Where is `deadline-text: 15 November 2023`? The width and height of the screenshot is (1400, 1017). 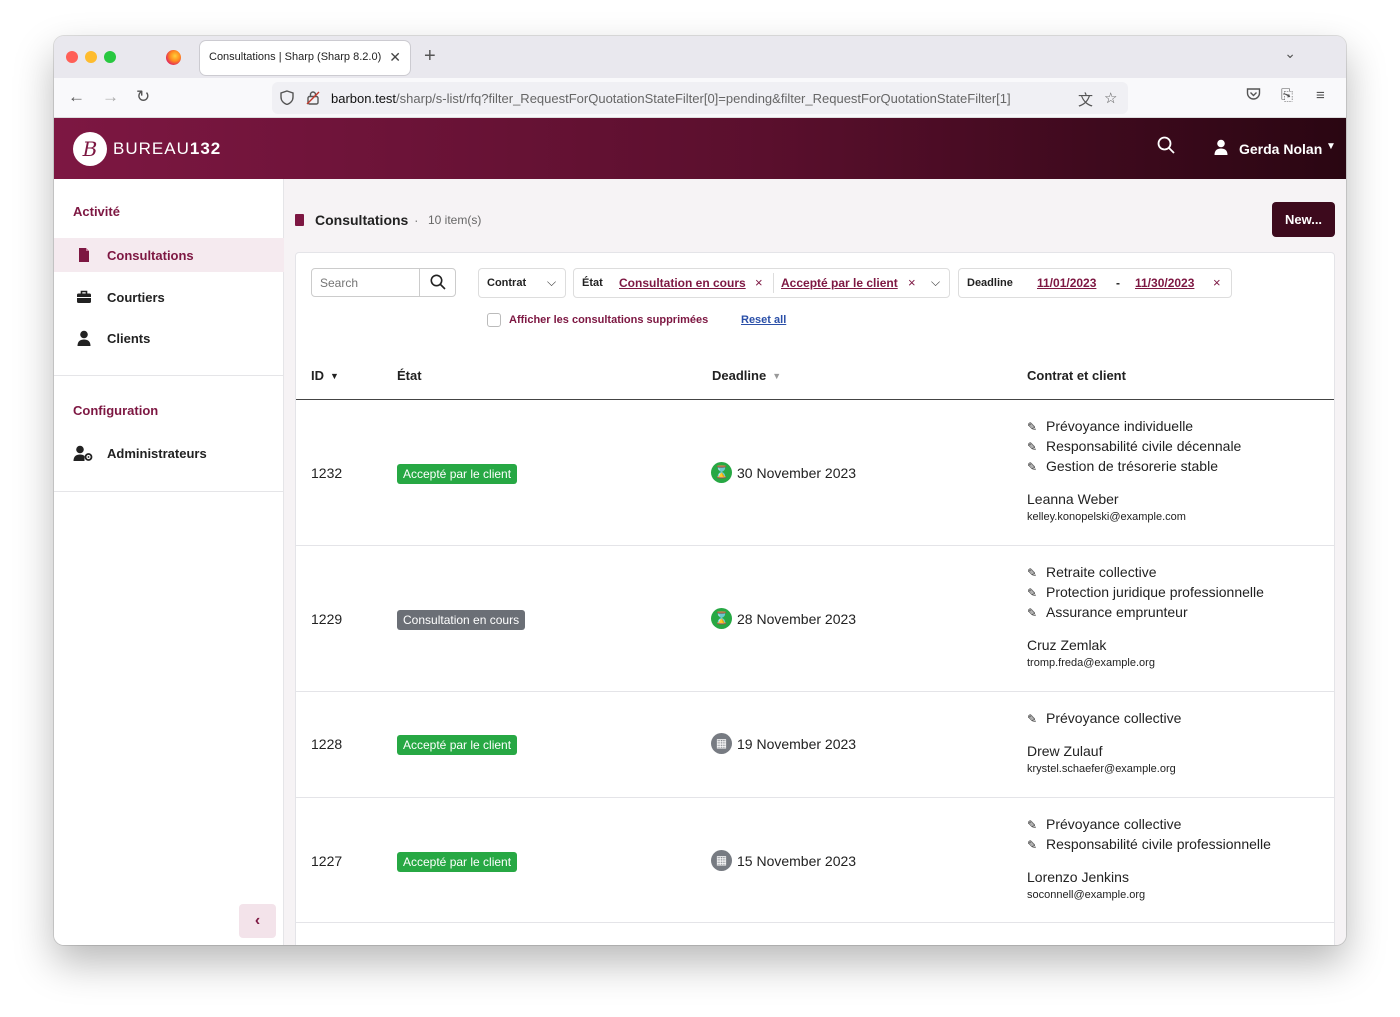 deadline-text: 15 November 2023 is located at coordinates (797, 861).